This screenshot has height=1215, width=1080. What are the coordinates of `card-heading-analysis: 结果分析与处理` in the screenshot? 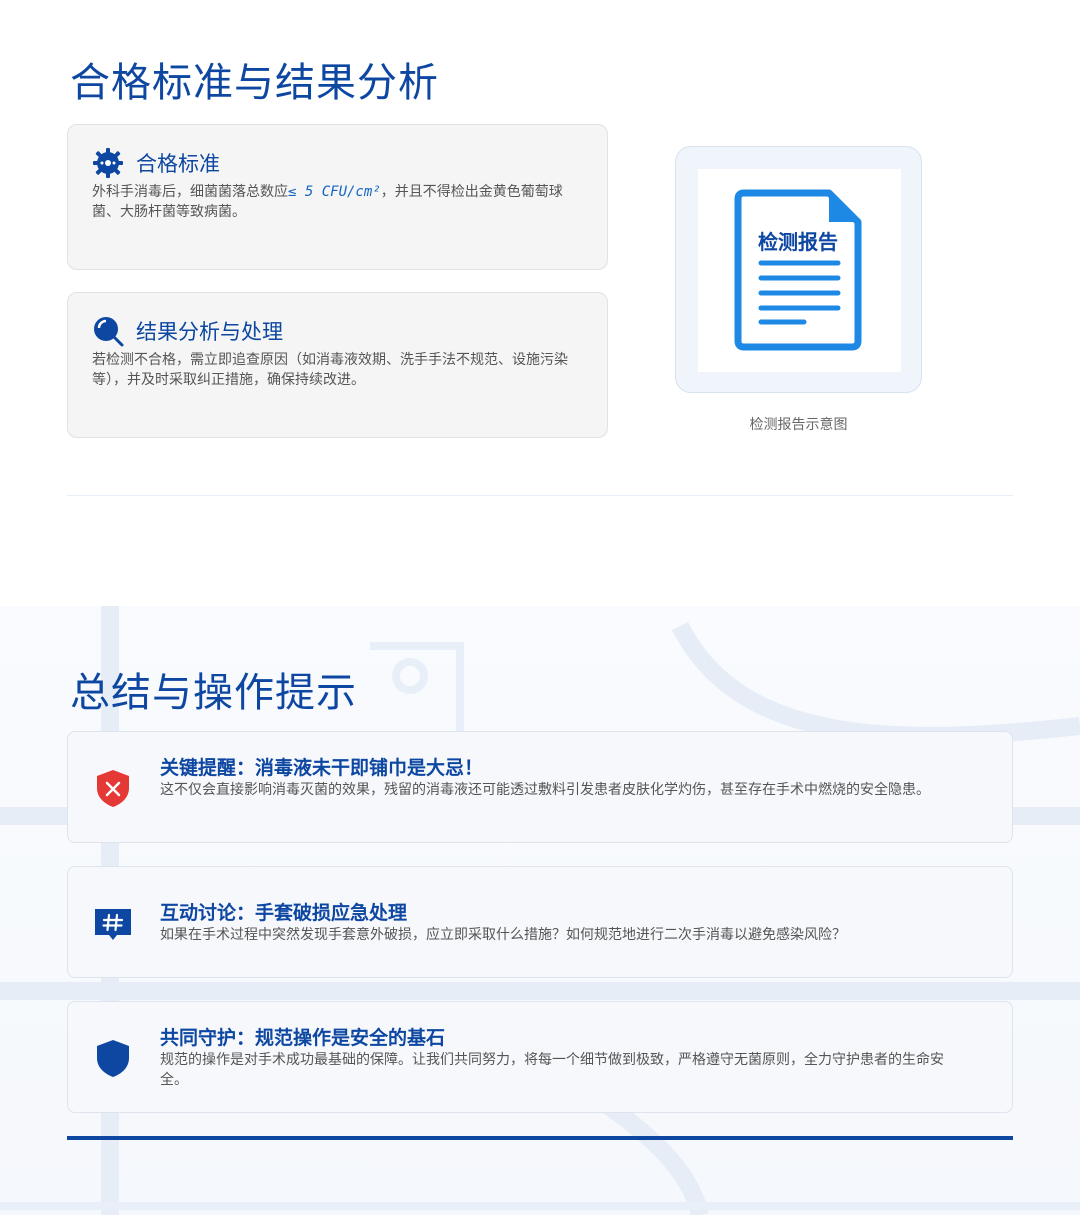 It's located at (209, 332).